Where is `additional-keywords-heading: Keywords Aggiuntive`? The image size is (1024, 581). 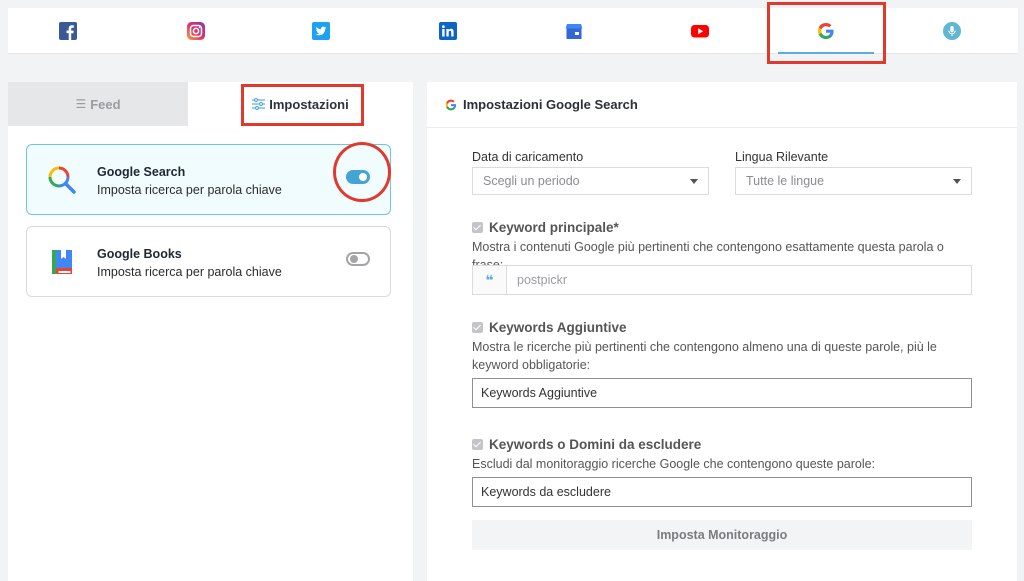
additional-keywords-heading: Keywords Aggiuntive is located at coordinates (549, 327).